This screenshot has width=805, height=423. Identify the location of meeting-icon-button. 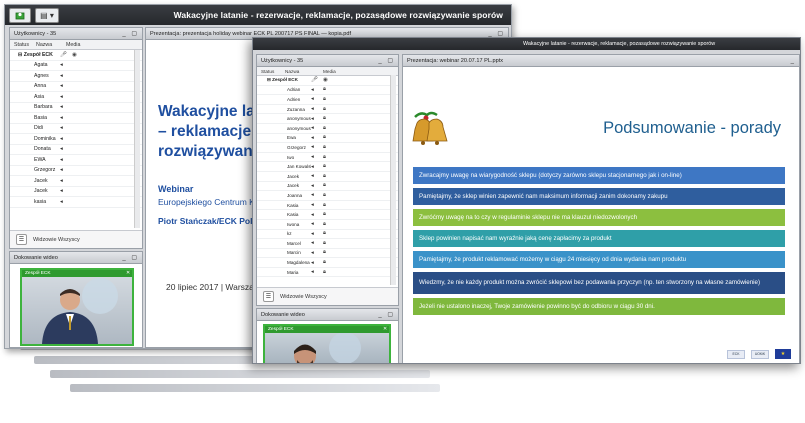
(20, 15).